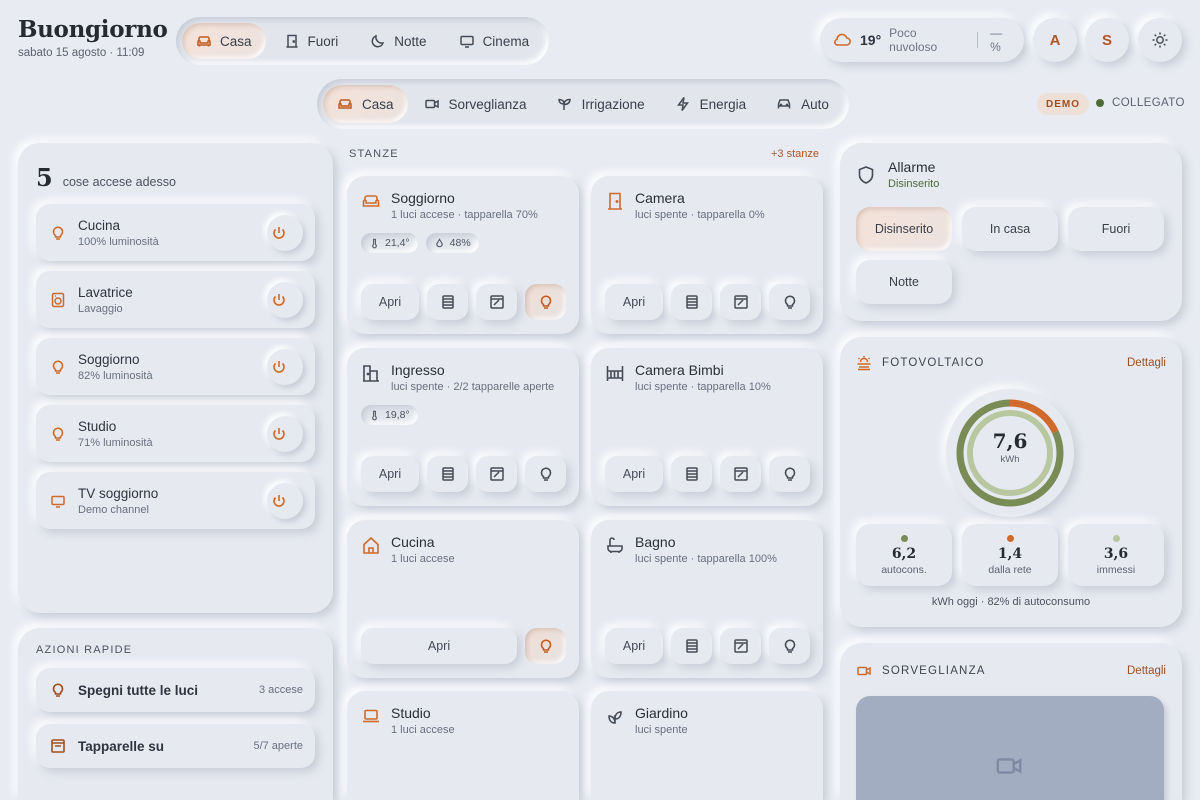 The width and height of the screenshot is (1200, 800). What do you see at coordinates (795, 154) in the screenshot?
I see `more-rooms-link: +3 stanze` at bounding box center [795, 154].